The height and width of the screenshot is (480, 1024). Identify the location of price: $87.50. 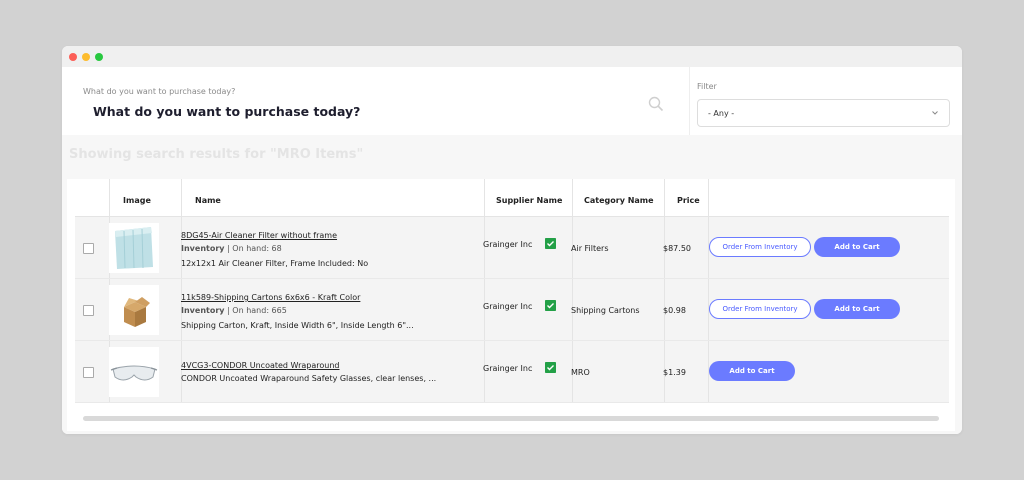
(677, 248).